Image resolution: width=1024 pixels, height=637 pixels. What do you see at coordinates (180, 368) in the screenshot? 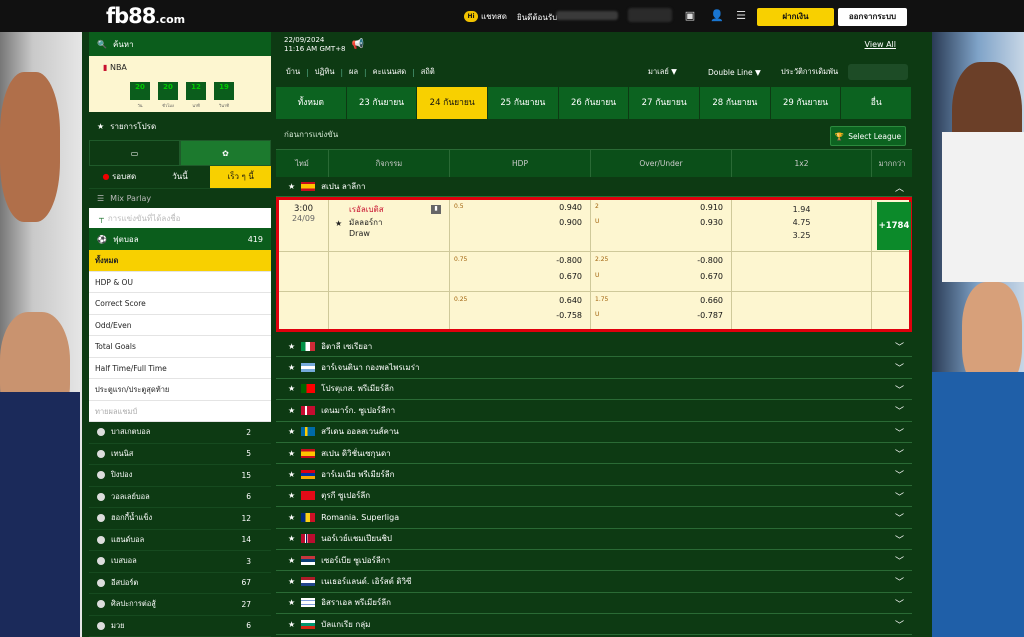
I see `menu-ht-ft: Half Time/Full Time` at bounding box center [180, 368].